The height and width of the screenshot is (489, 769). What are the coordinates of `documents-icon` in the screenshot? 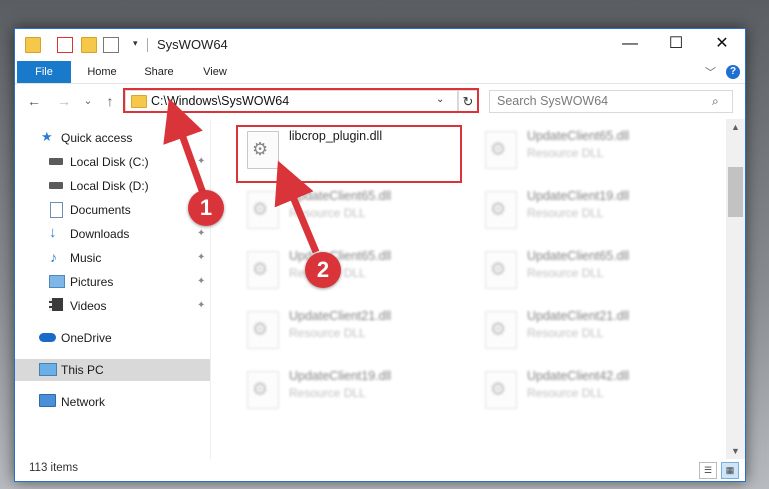 It's located at (56, 210).